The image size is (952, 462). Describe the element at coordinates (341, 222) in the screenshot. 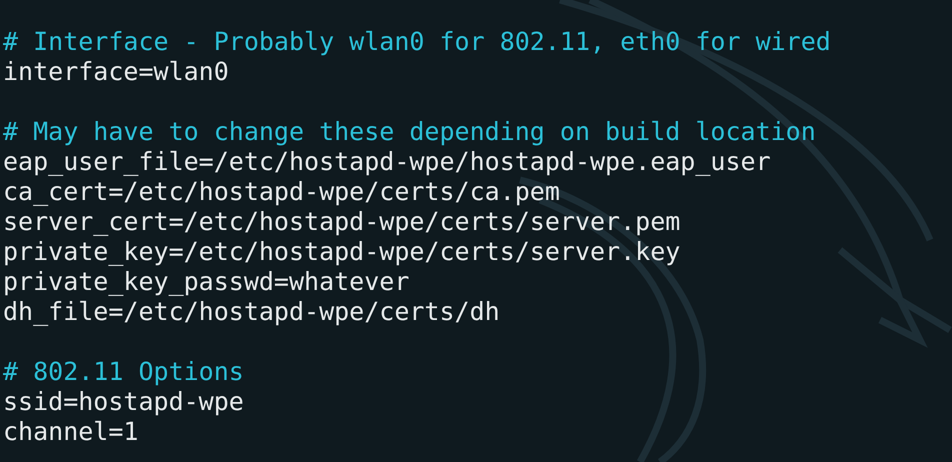

I see `config-line: server_cert=/etc/hostapd-wpe/certs/server.pem` at that location.